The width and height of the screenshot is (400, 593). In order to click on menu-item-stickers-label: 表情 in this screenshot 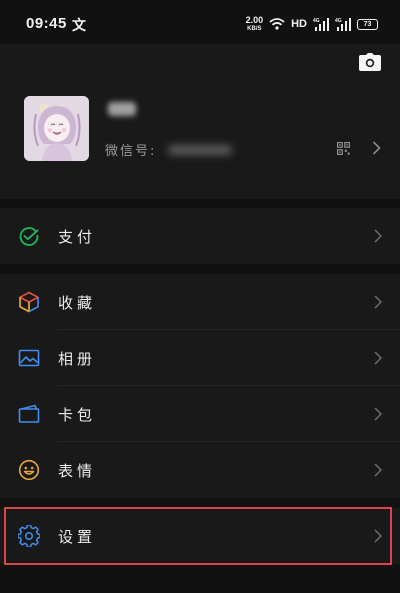, I will do `click(77, 471)`.